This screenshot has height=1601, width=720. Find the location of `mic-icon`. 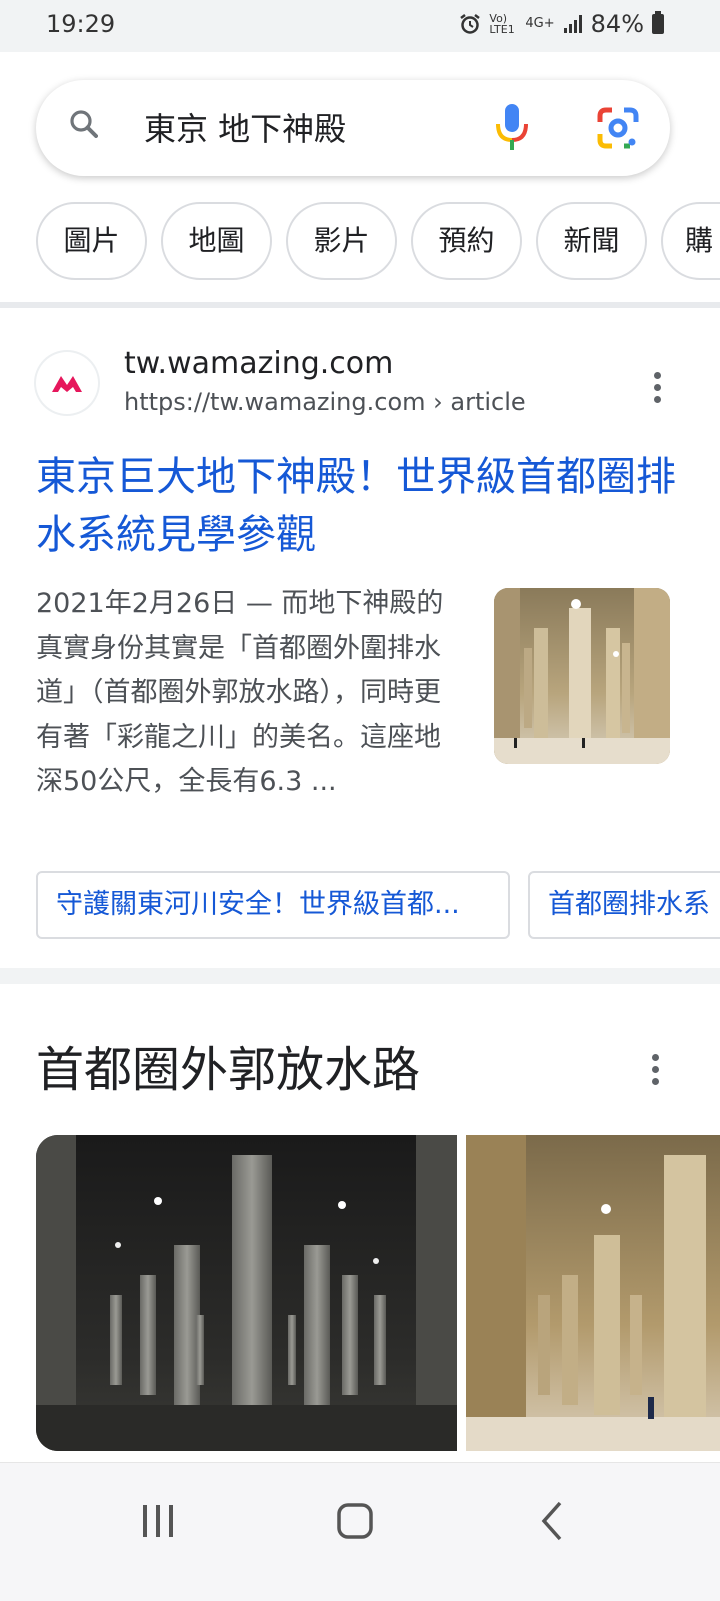

mic-icon is located at coordinates (512, 127).